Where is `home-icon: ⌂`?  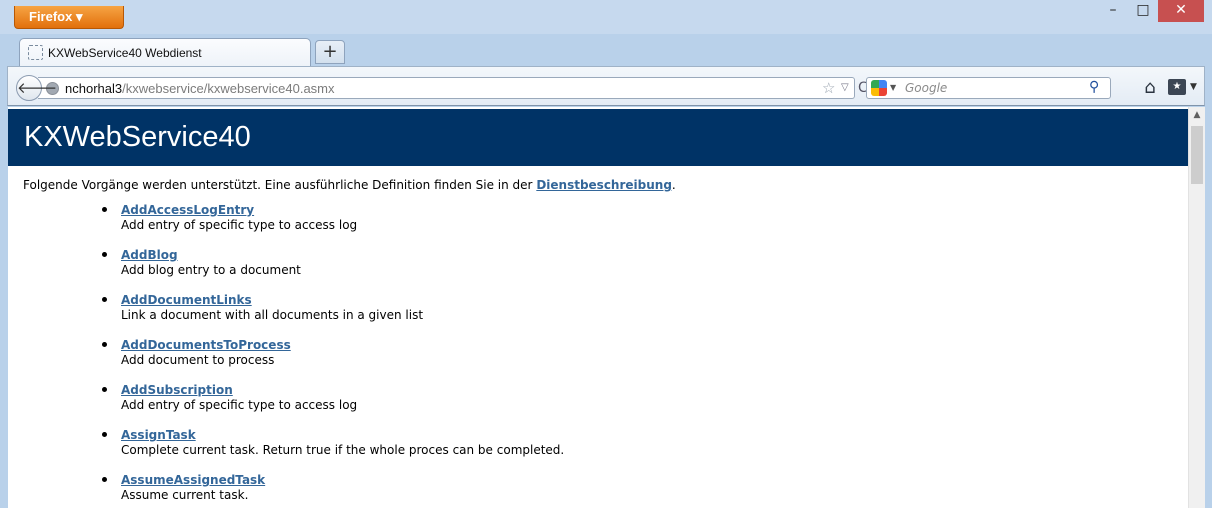 home-icon: ⌂ is located at coordinates (1150, 88).